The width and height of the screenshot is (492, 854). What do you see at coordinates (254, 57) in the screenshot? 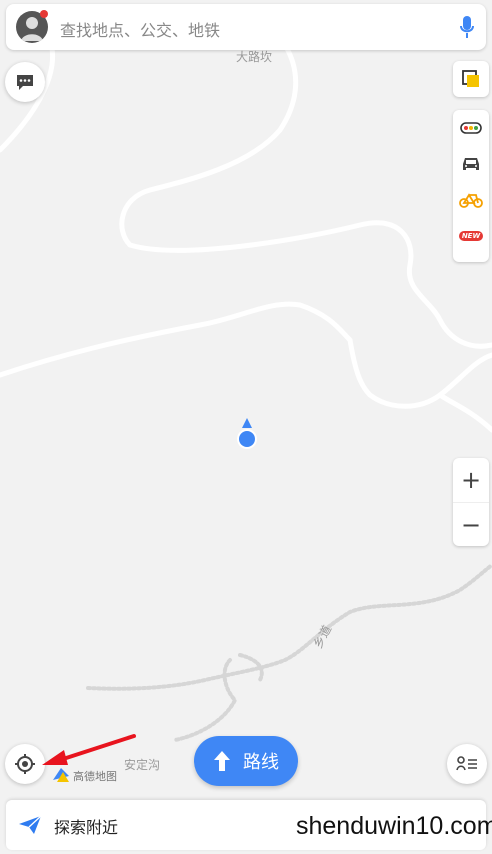
I see `map-label-top: 大路坎` at bounding box center [254, 57].